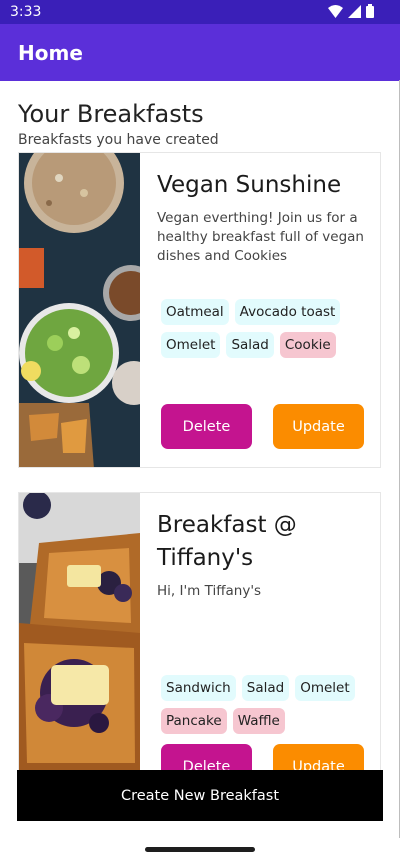  I want to click on card-title: Breakfast @ Tiffany's, so click(227, 541).